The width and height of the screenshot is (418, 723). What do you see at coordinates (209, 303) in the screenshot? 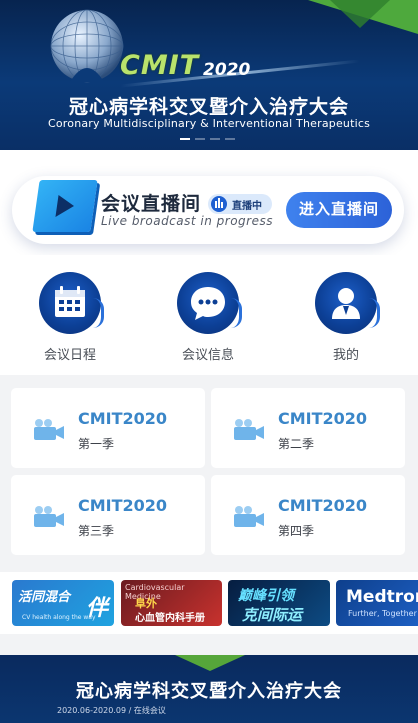
I see `chat-bubble-icon` at bounding box center [209, 303].